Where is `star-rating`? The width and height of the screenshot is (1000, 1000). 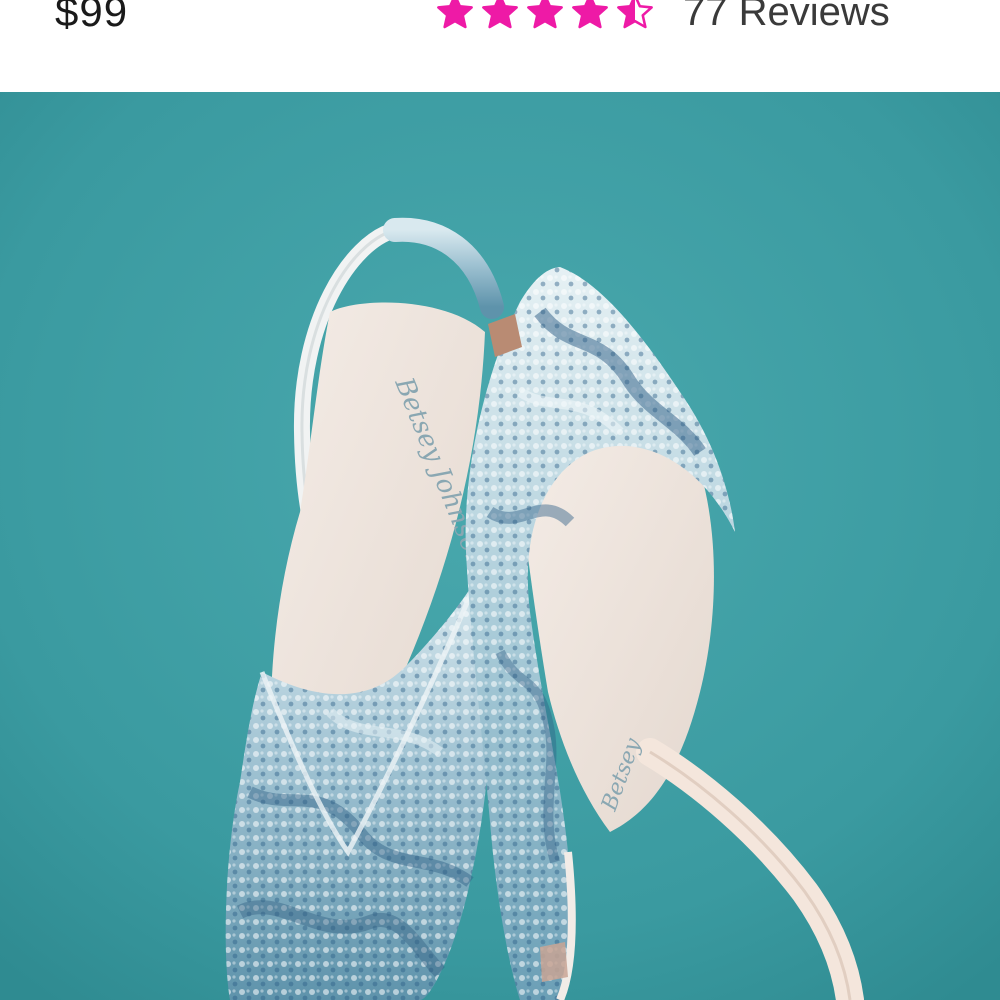 star-rating is located at coordinates (548, 19).